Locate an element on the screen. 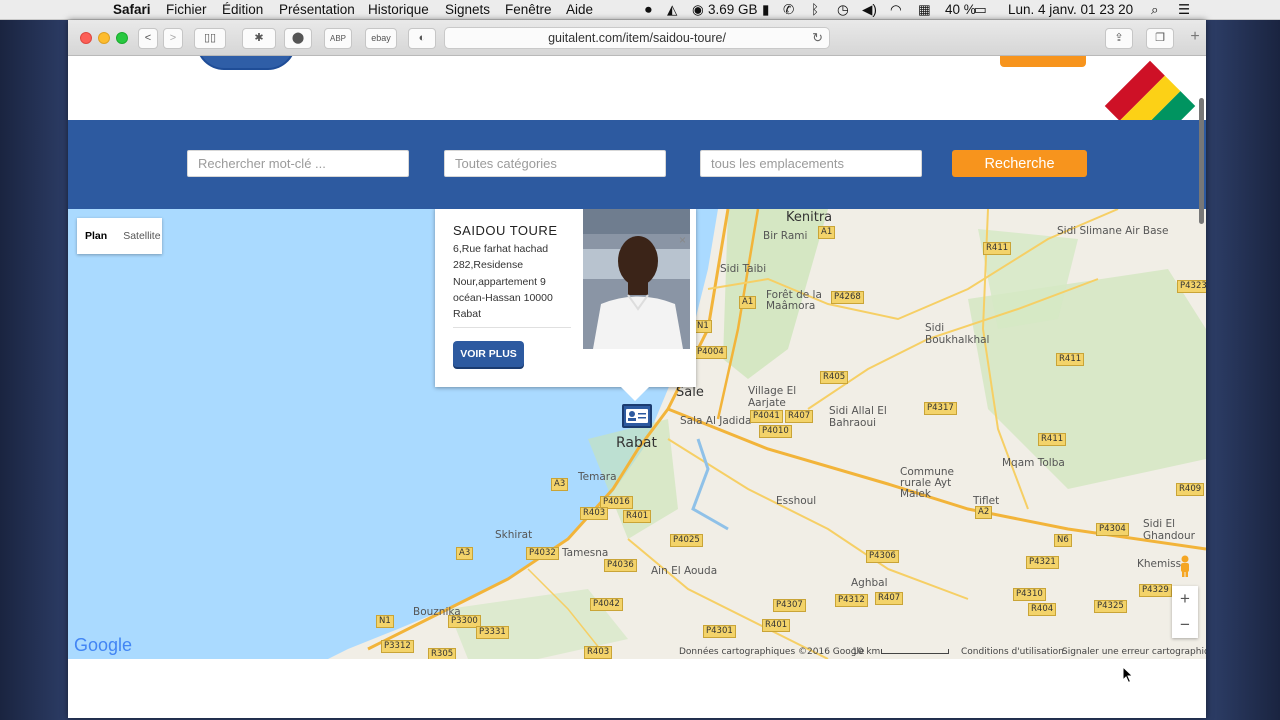 This screenshot has height=720, width=1280. road-shield: P4323 is located at coordinates (1191, 286).